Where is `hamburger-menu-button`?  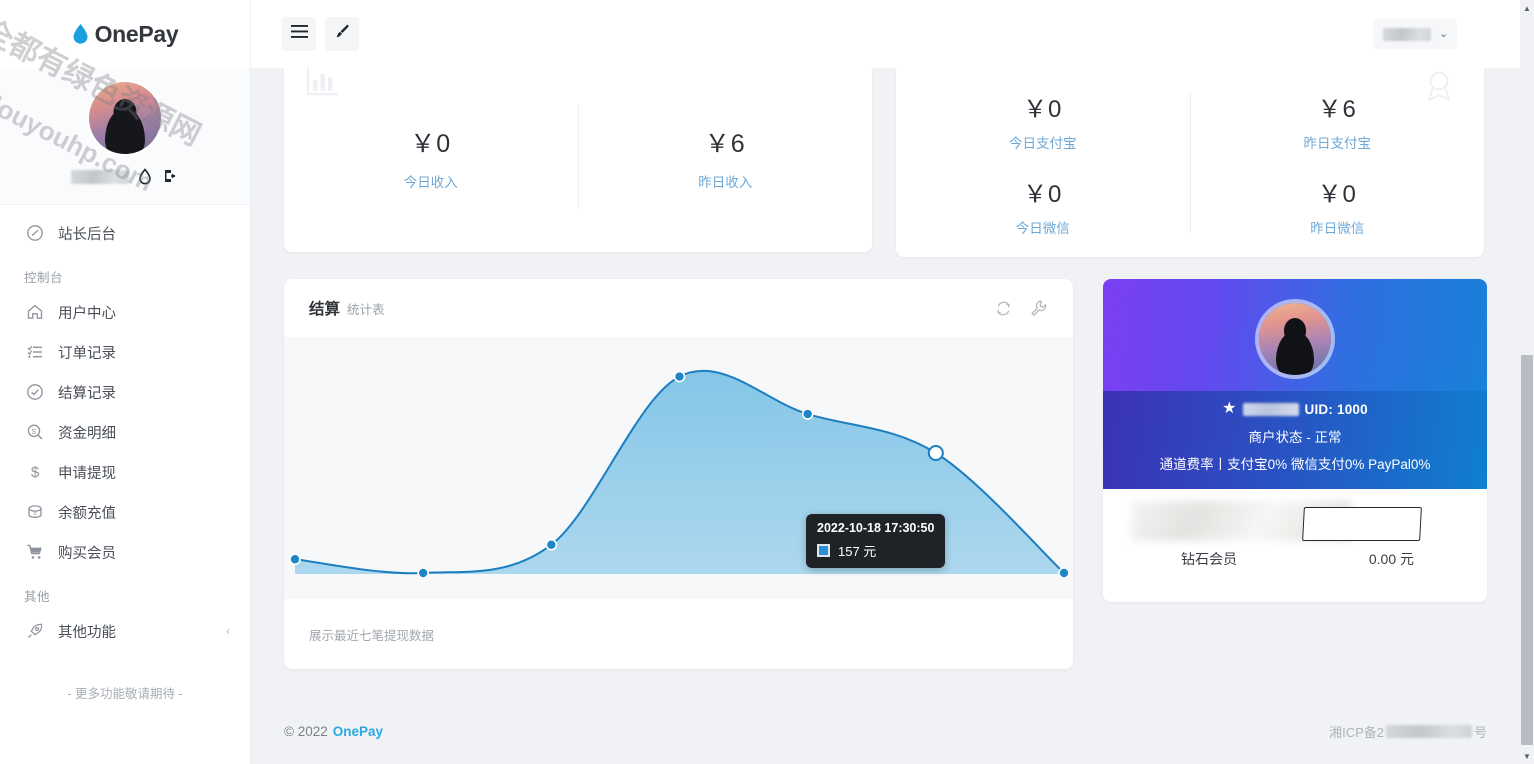 hamburger-menu-button is located at coordinates (299, 34).